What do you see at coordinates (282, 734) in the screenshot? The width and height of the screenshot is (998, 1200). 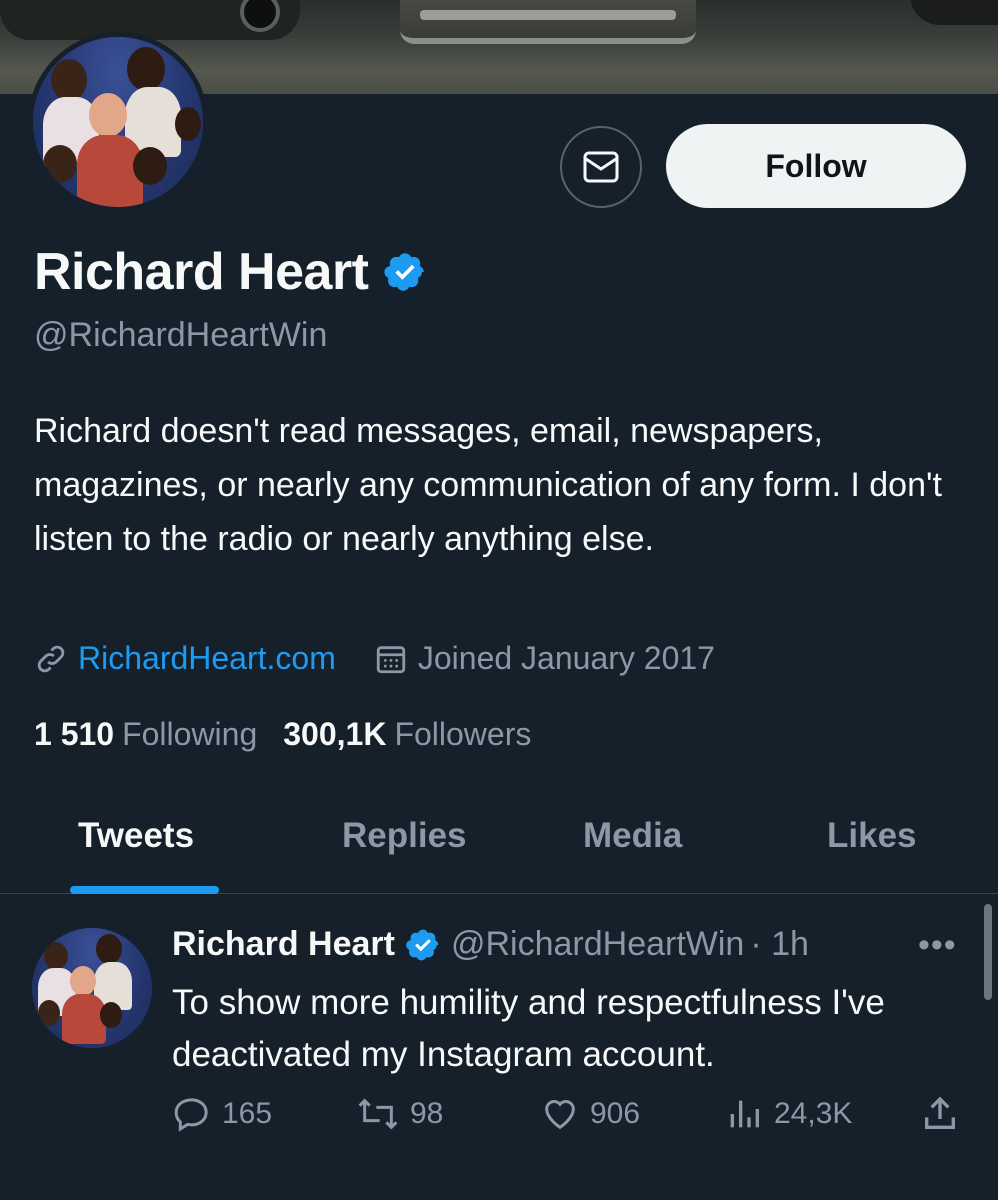 I see `profile-stats: 1 510 Following 300,1K Followers` at bounding box center [282, 734].